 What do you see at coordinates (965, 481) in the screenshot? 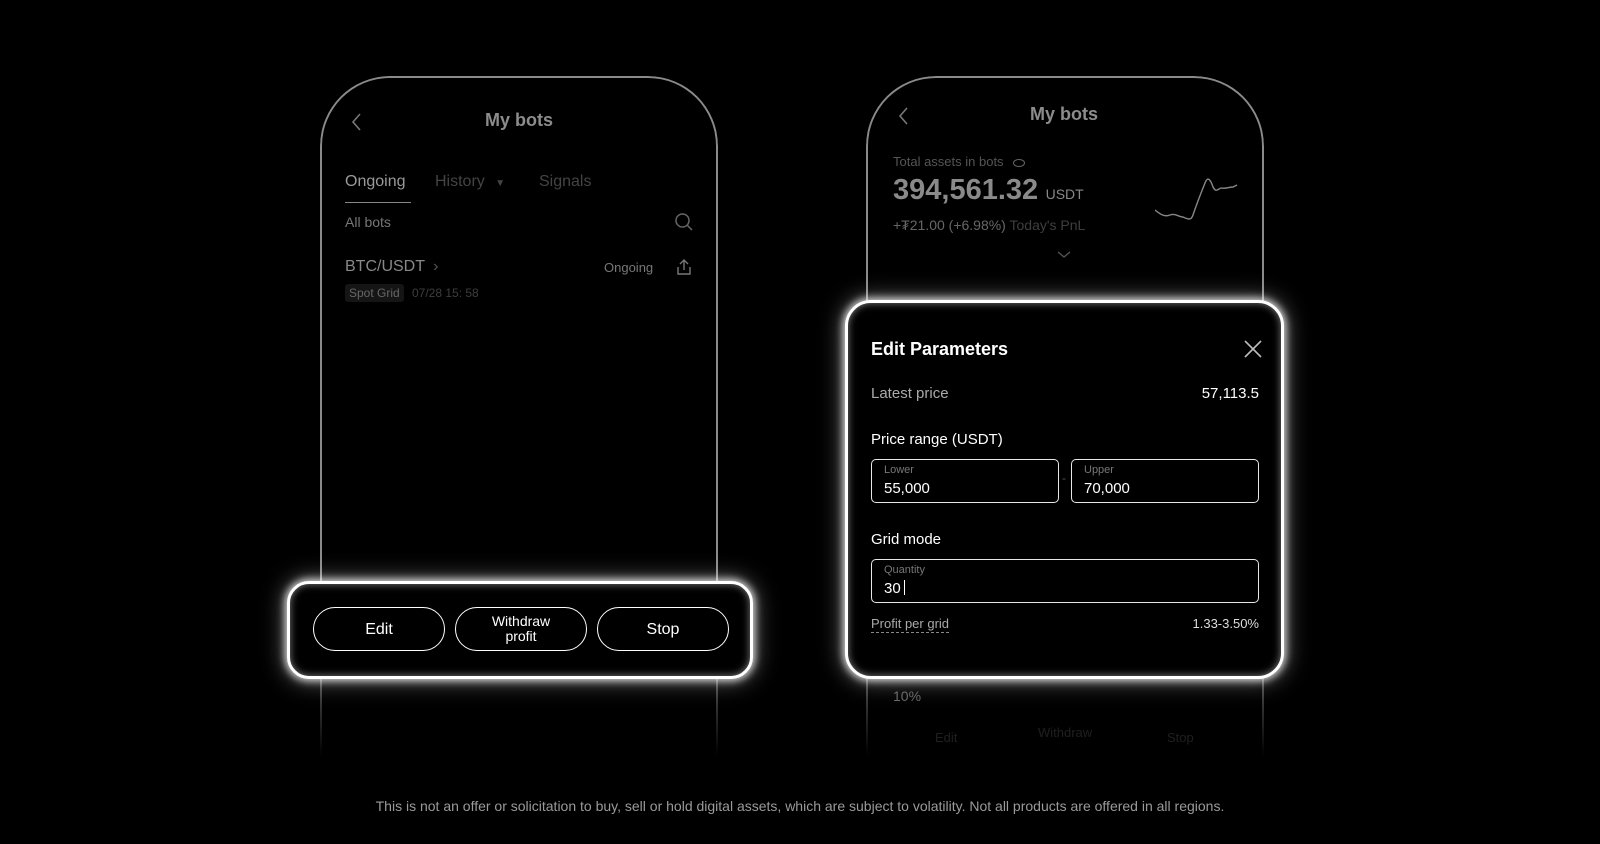
I see `lower-price-input: Lower 55,000` at bounding box center [965, 481].